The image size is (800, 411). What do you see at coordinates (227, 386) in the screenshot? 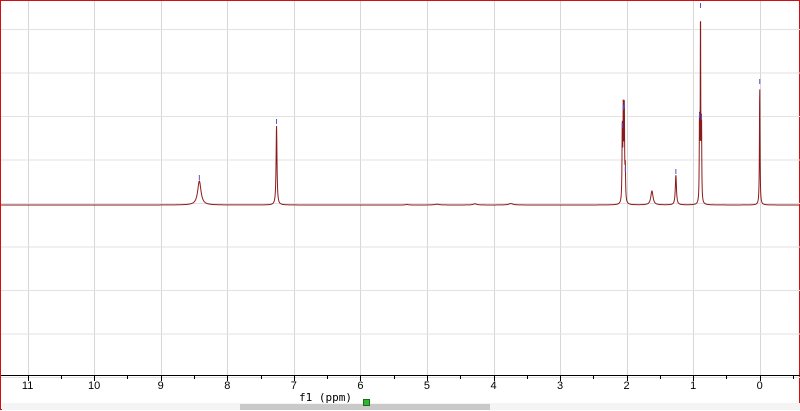
I see `x-tick-label: 8` at bounding box center [227, 386].